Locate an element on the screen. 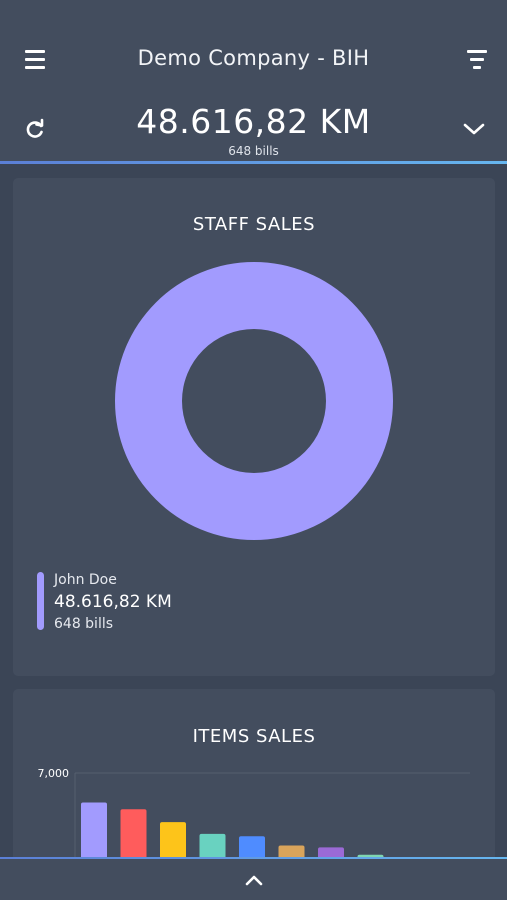  bottom-bar is located at coordinates (253, 878).